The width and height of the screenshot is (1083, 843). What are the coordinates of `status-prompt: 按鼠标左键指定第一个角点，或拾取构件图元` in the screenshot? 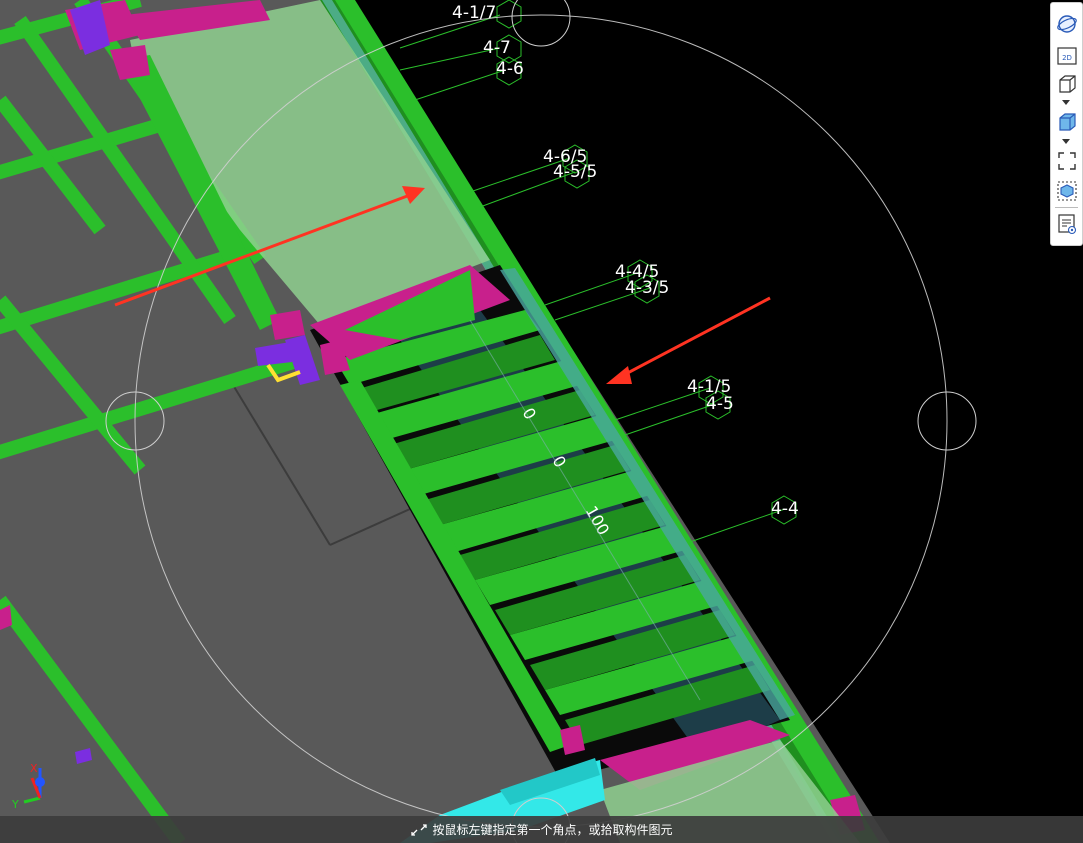 It's located at (552, 830).